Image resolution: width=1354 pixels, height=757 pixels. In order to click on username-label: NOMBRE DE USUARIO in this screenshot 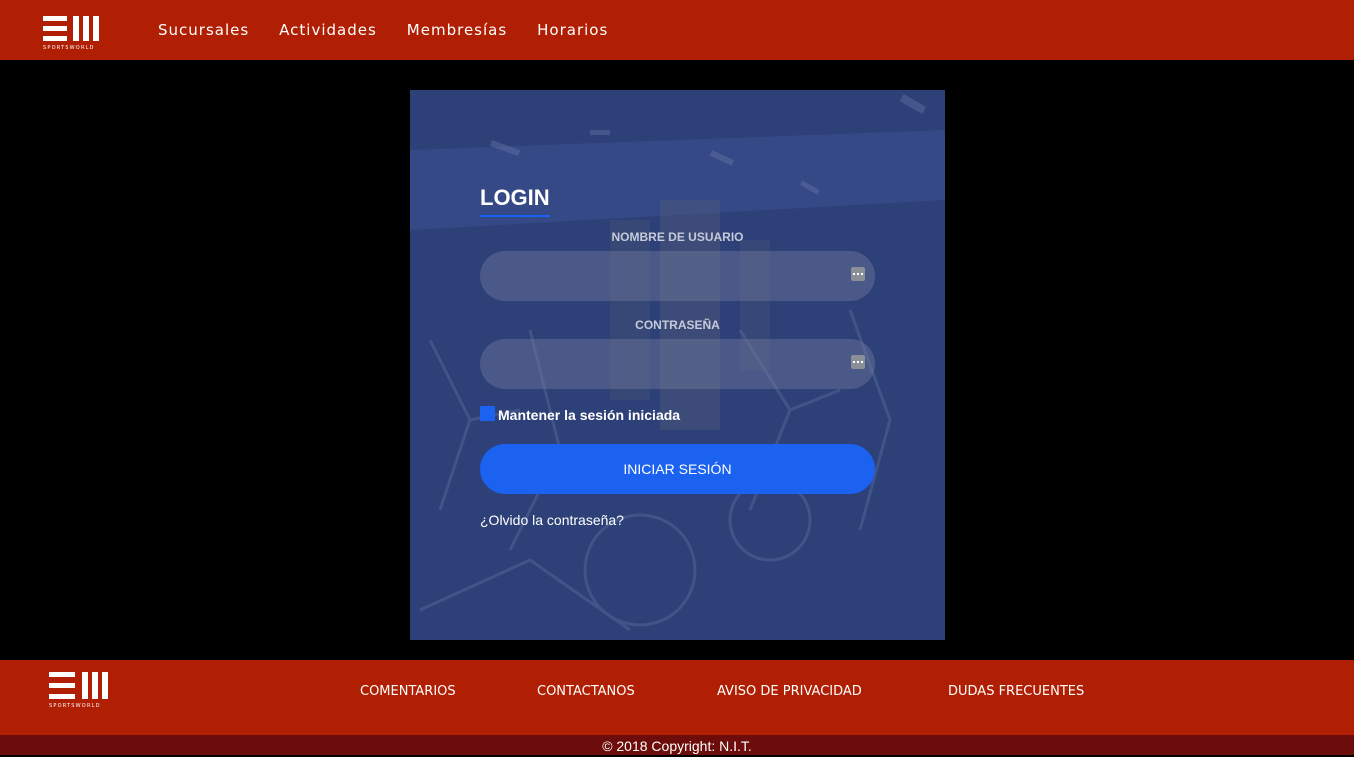, I will do `click(677, 237)`.